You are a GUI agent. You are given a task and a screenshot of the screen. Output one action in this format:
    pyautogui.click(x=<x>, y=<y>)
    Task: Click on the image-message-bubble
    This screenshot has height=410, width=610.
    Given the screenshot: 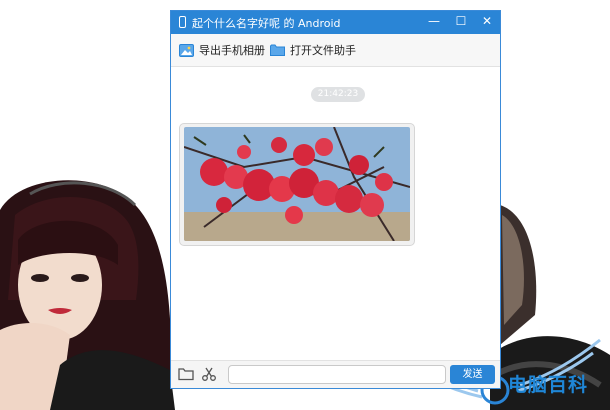 What is the action you would take?
    pyautogui.click(x=297, y=184)
    